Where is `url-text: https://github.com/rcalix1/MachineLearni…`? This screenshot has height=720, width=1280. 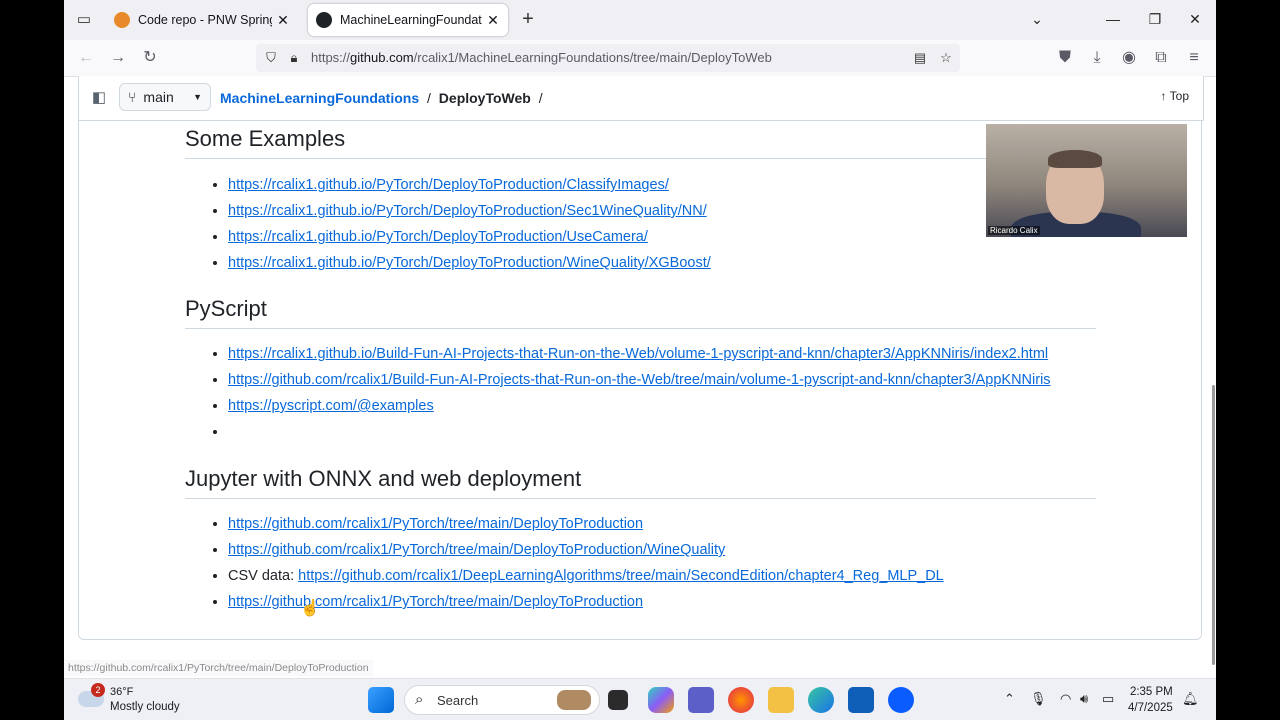 url-text: https://github.com/rcalix1/MachineLearni… is located at coordinates (541, 57).